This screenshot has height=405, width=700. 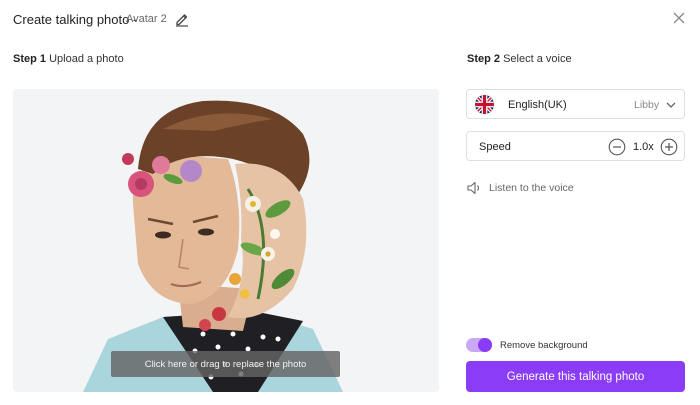 What do you see at coordinates (519, 59) in the screenshot?
I see `step2-label: Step 2 Select a voice` at bounding box center [519, 59].